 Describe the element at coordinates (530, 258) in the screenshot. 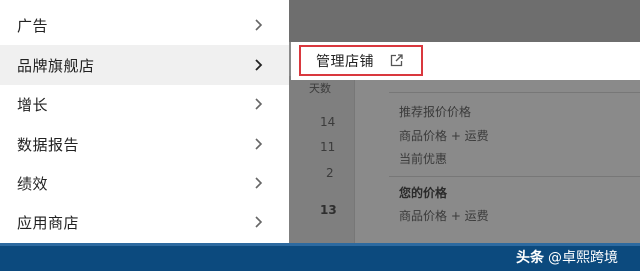

I see `watermark-brand: 头条` at that location.